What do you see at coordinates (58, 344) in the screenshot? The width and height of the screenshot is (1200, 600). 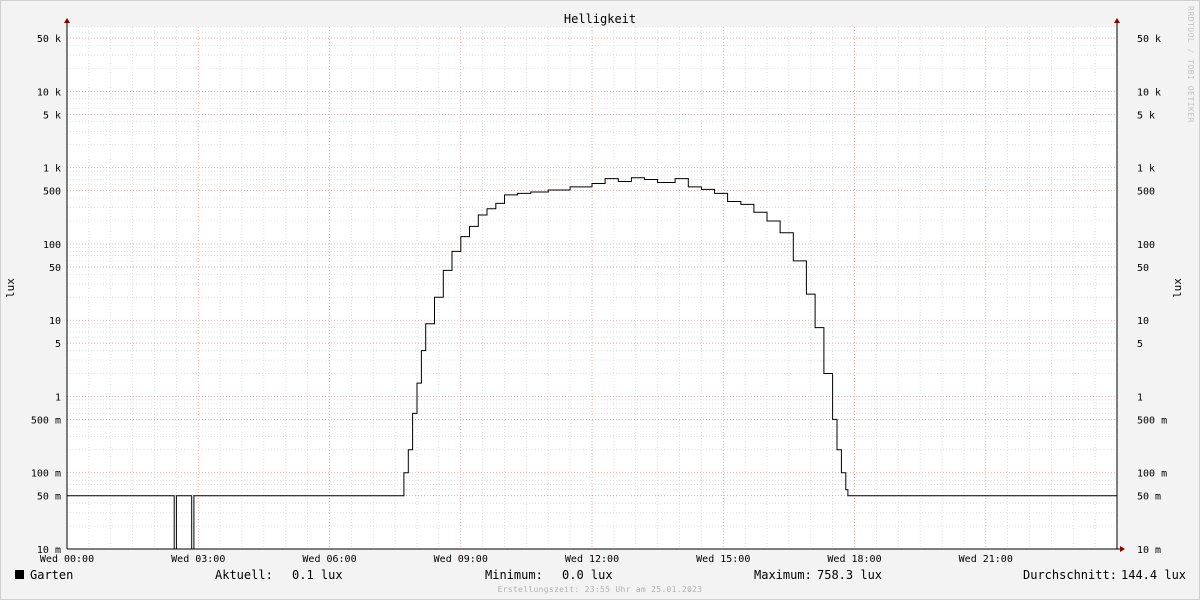 I see `y-tick-label-left: 5` at bounding box center [58, 344].